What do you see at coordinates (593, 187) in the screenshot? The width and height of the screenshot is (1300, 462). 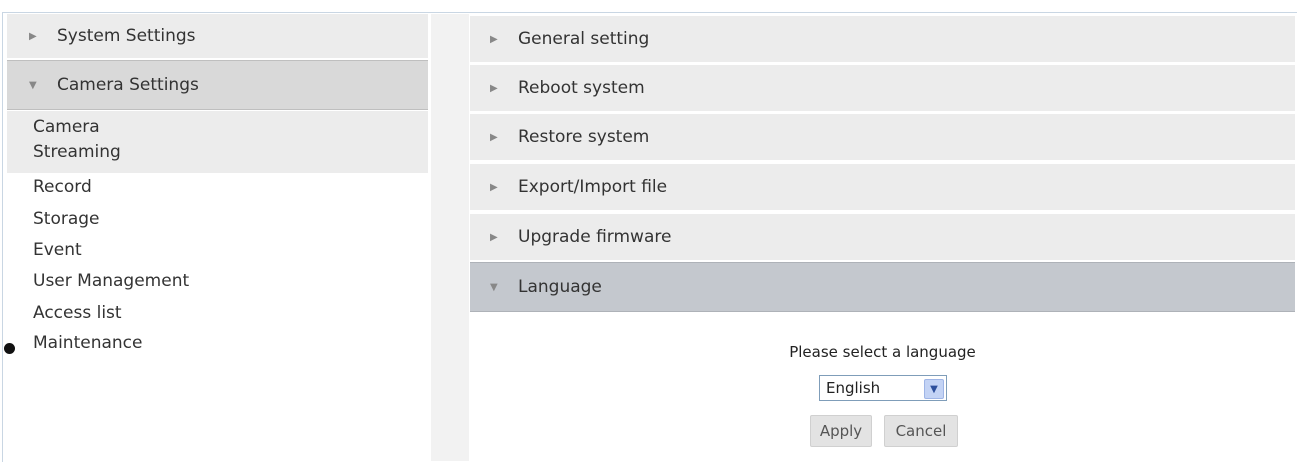 I see `section-label: Export/Import file` at bounding box center [593, 187].